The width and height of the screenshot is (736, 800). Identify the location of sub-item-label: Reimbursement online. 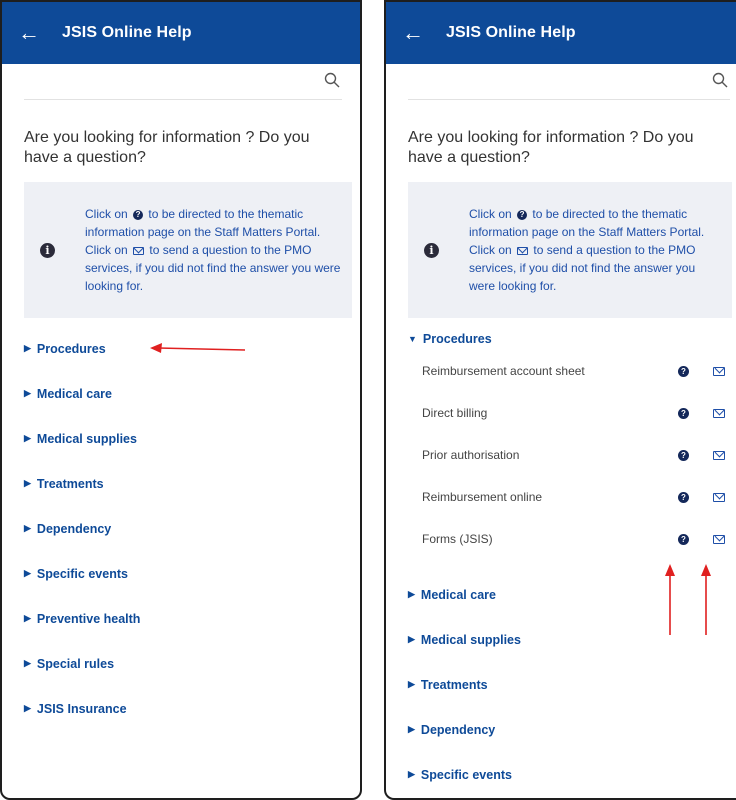
(482, 497).